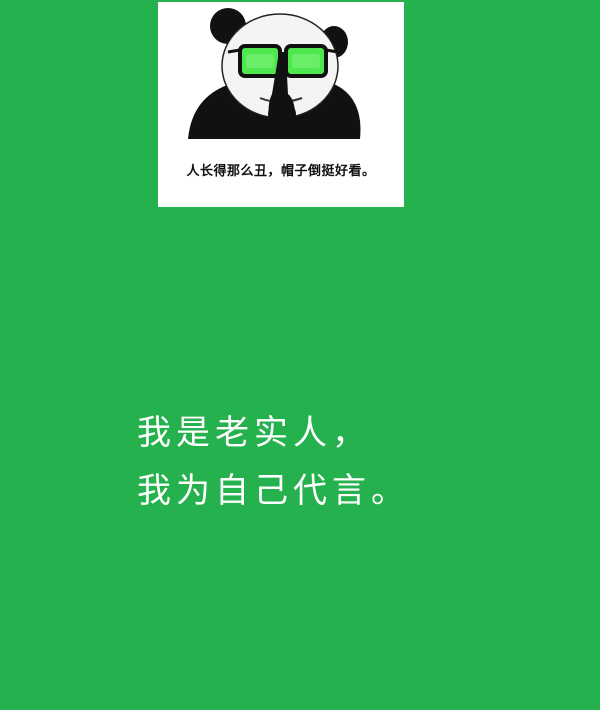 The width and height of the screenshot is (600, 710). Describe the element at coordinates (273, 491) in the screenshot. I see `message-line-2: 我为自己代言。` at that location.